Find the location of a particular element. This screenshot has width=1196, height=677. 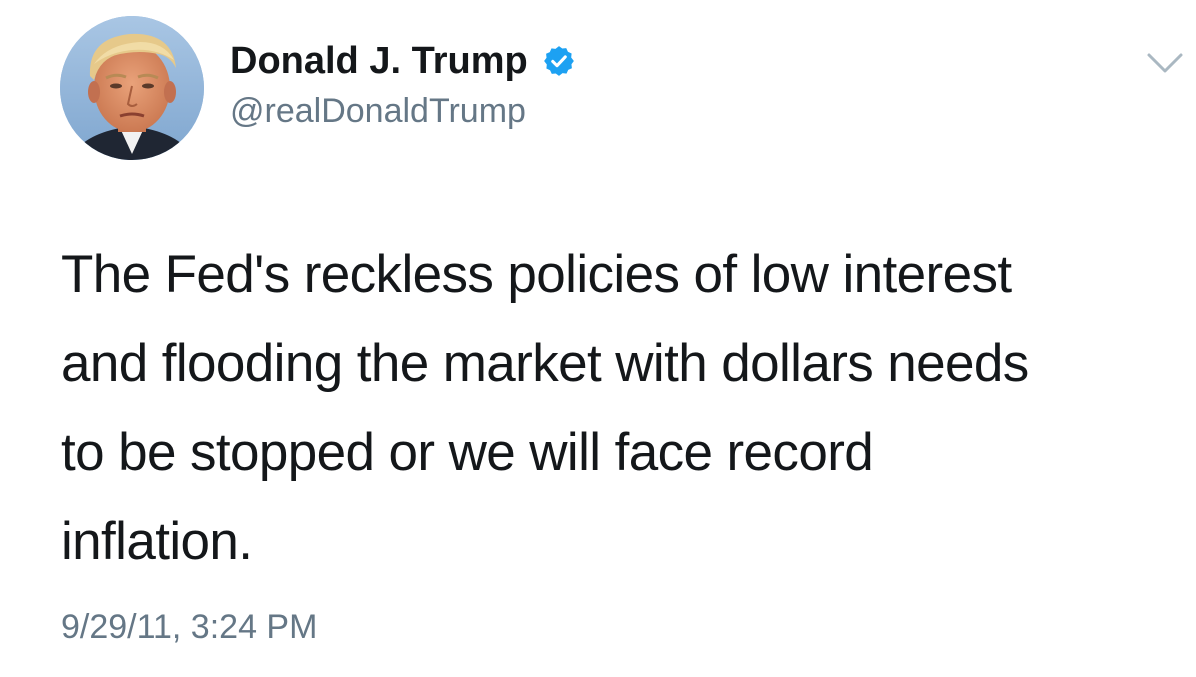

avatar-image is located at coordinates (132, 88).